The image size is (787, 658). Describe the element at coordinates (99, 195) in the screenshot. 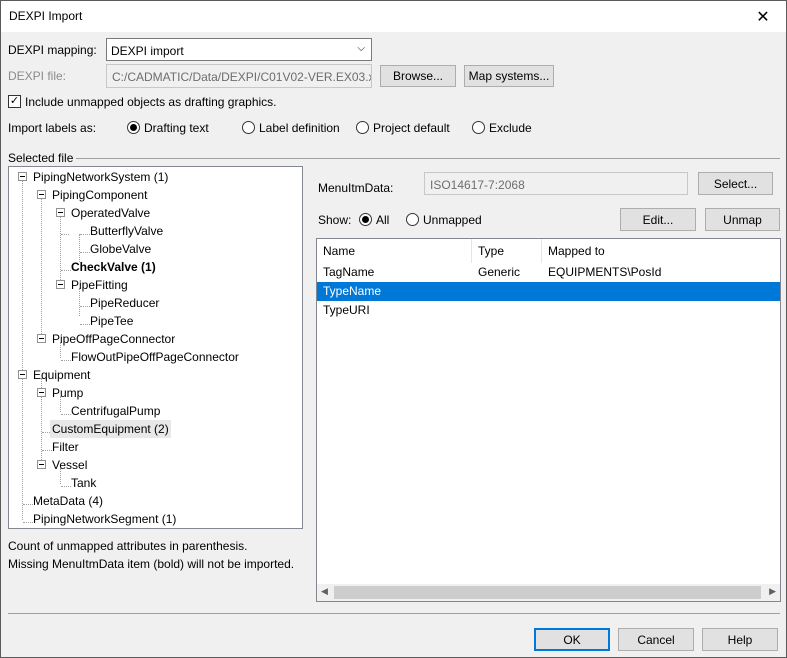

I see `tree-node: PipingComponent` at that location.